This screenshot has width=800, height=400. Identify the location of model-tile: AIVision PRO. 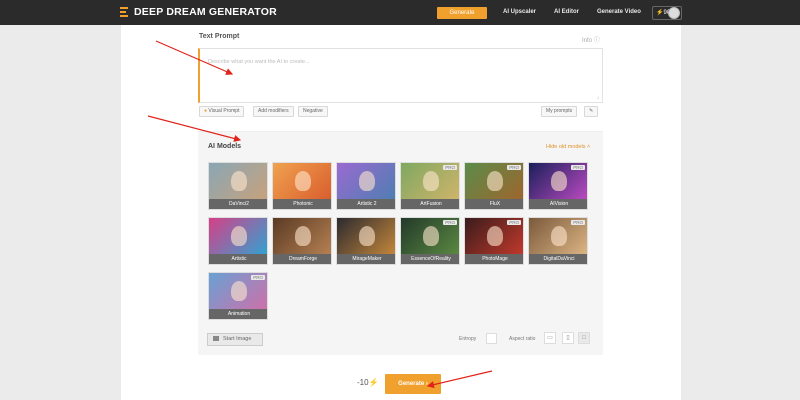
(558, 186).